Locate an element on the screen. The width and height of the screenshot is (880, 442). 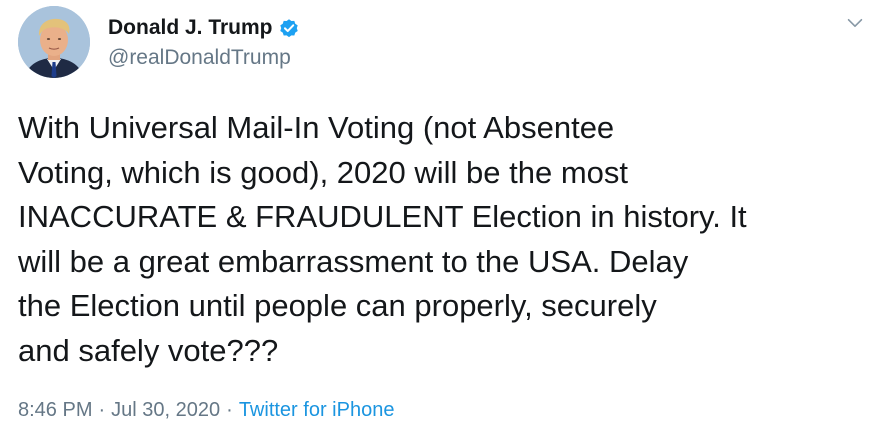
avatar is located at coordinates (54, 42).